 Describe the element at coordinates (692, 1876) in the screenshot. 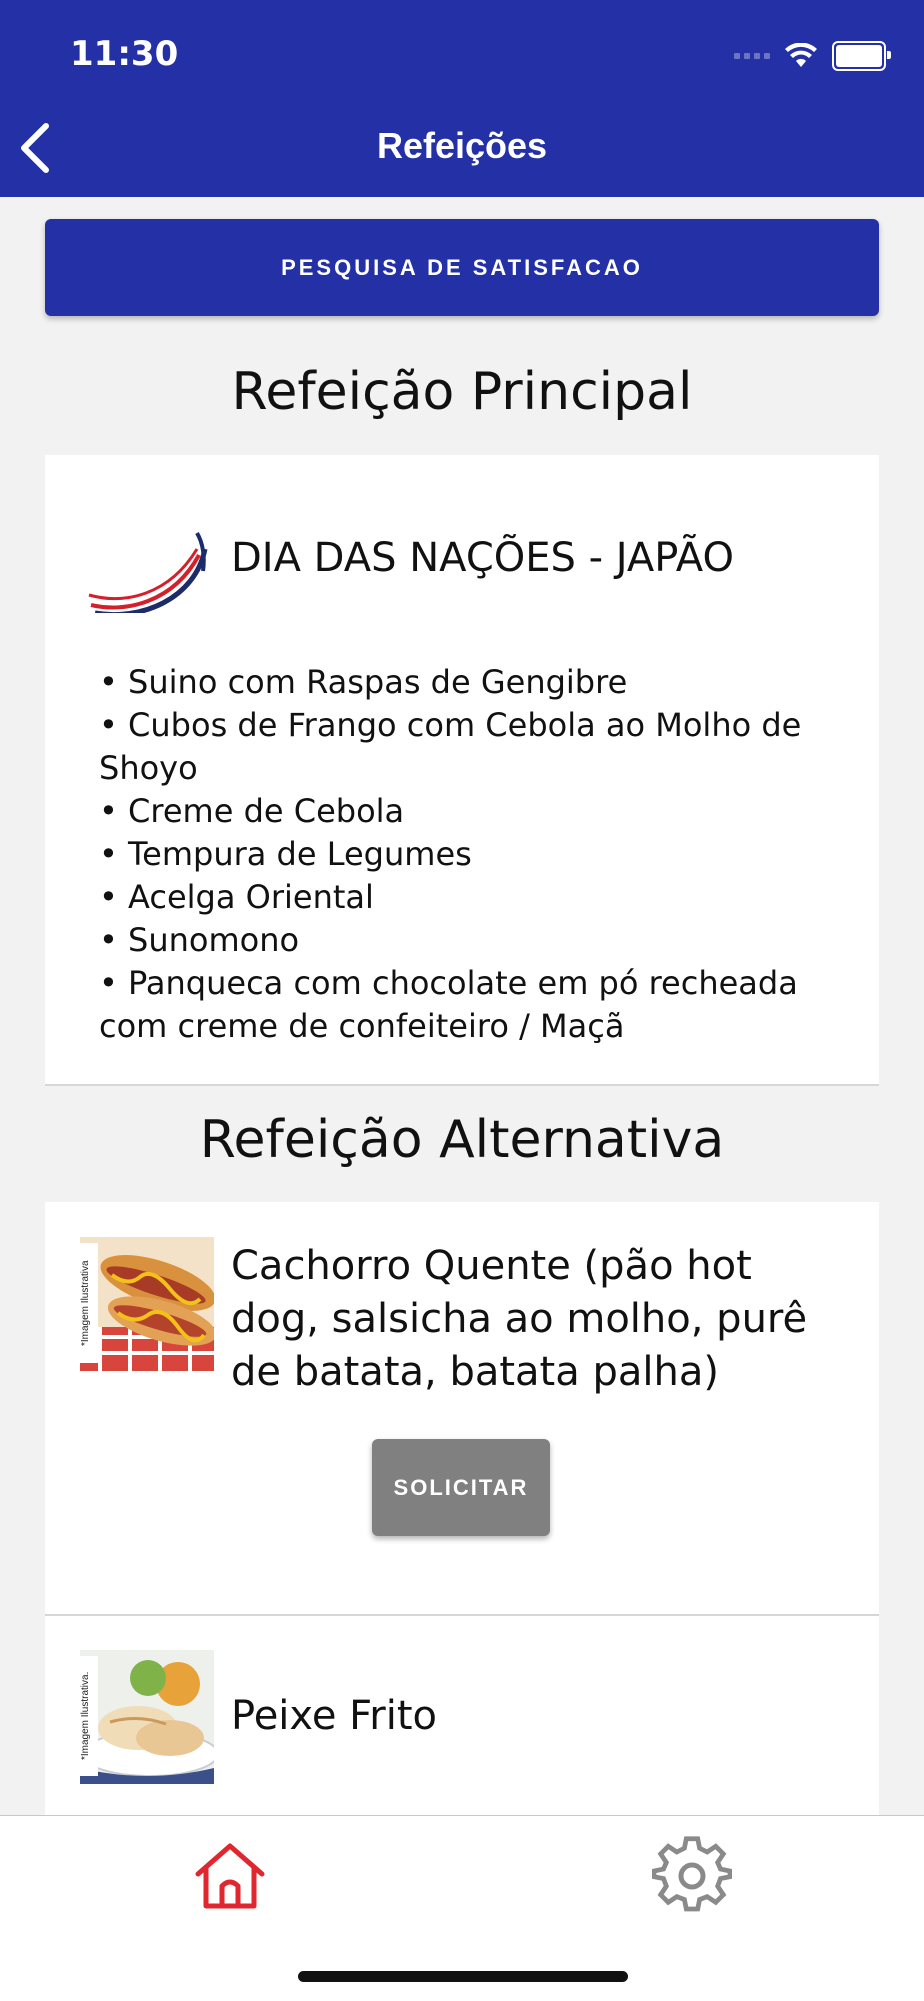

I see `gear-icon` at that location.